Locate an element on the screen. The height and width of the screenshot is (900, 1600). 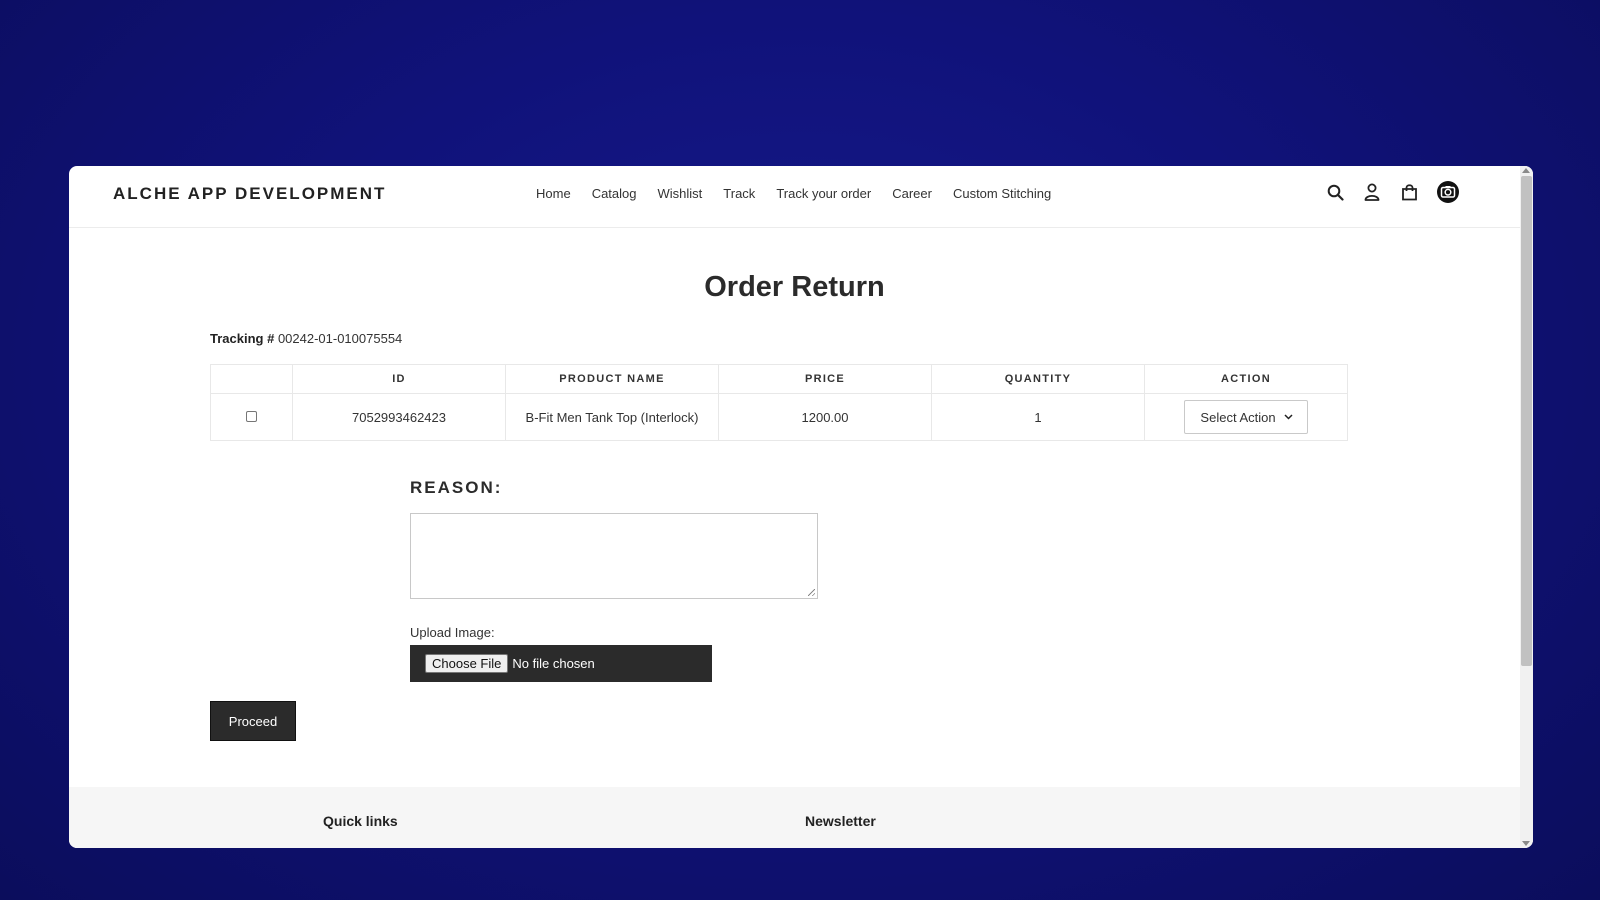
resize-grip is located at coordinates (811, 592).